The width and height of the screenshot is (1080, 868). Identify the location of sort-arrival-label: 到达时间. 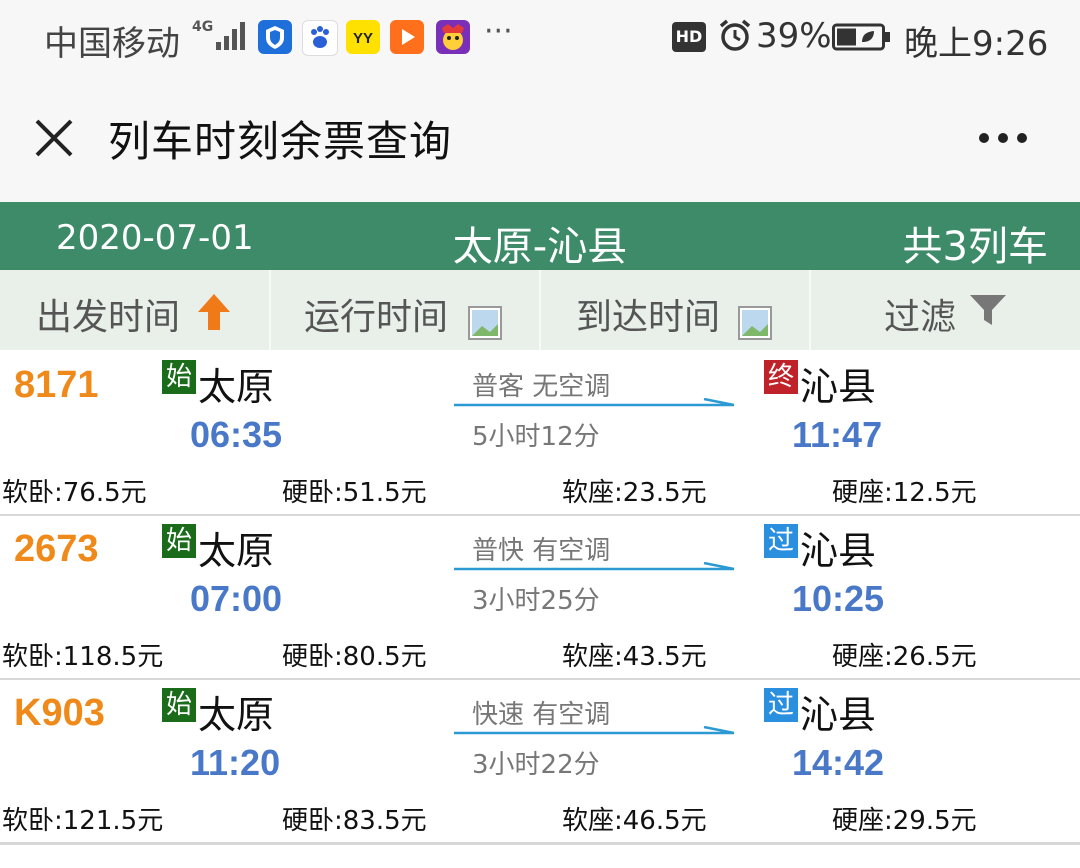
(648, 317).